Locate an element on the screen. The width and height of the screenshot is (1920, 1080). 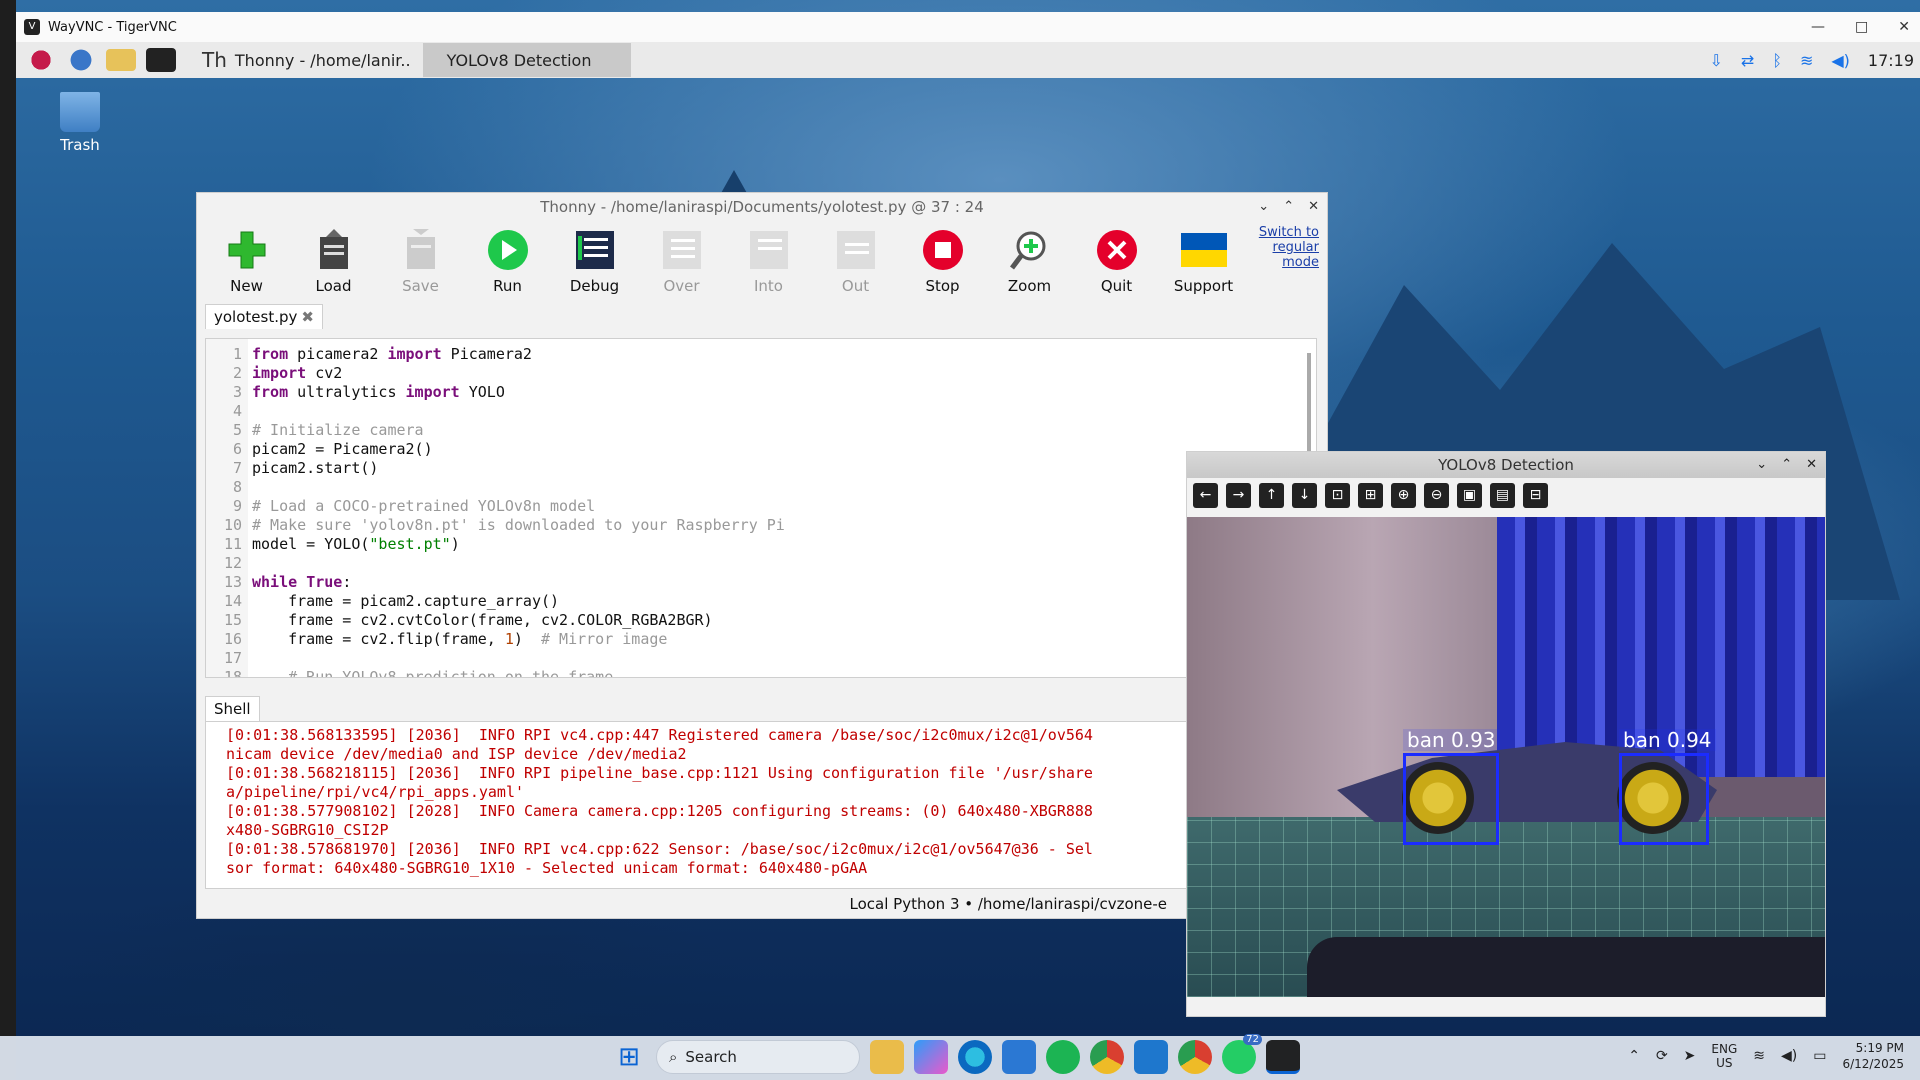
copilot-icon is located at coordinates (931, 1057).